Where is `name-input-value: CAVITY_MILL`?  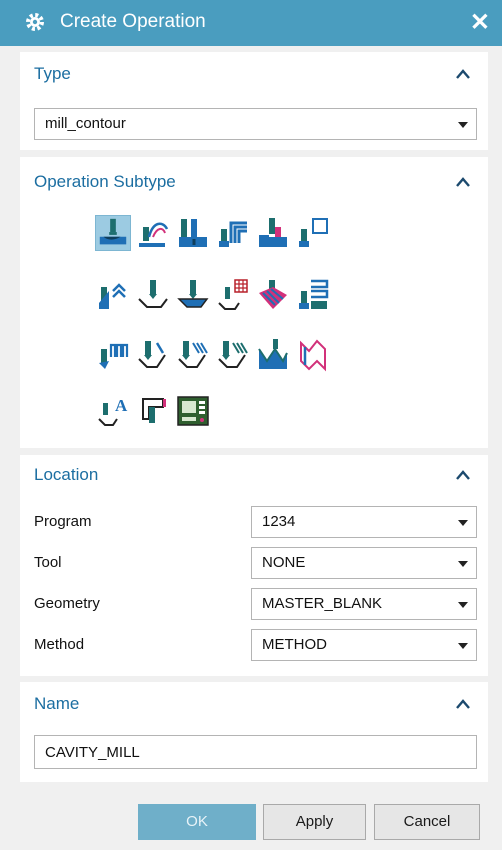
name-input-value: CAVITY_MILL is located at coordinates (92, 752).